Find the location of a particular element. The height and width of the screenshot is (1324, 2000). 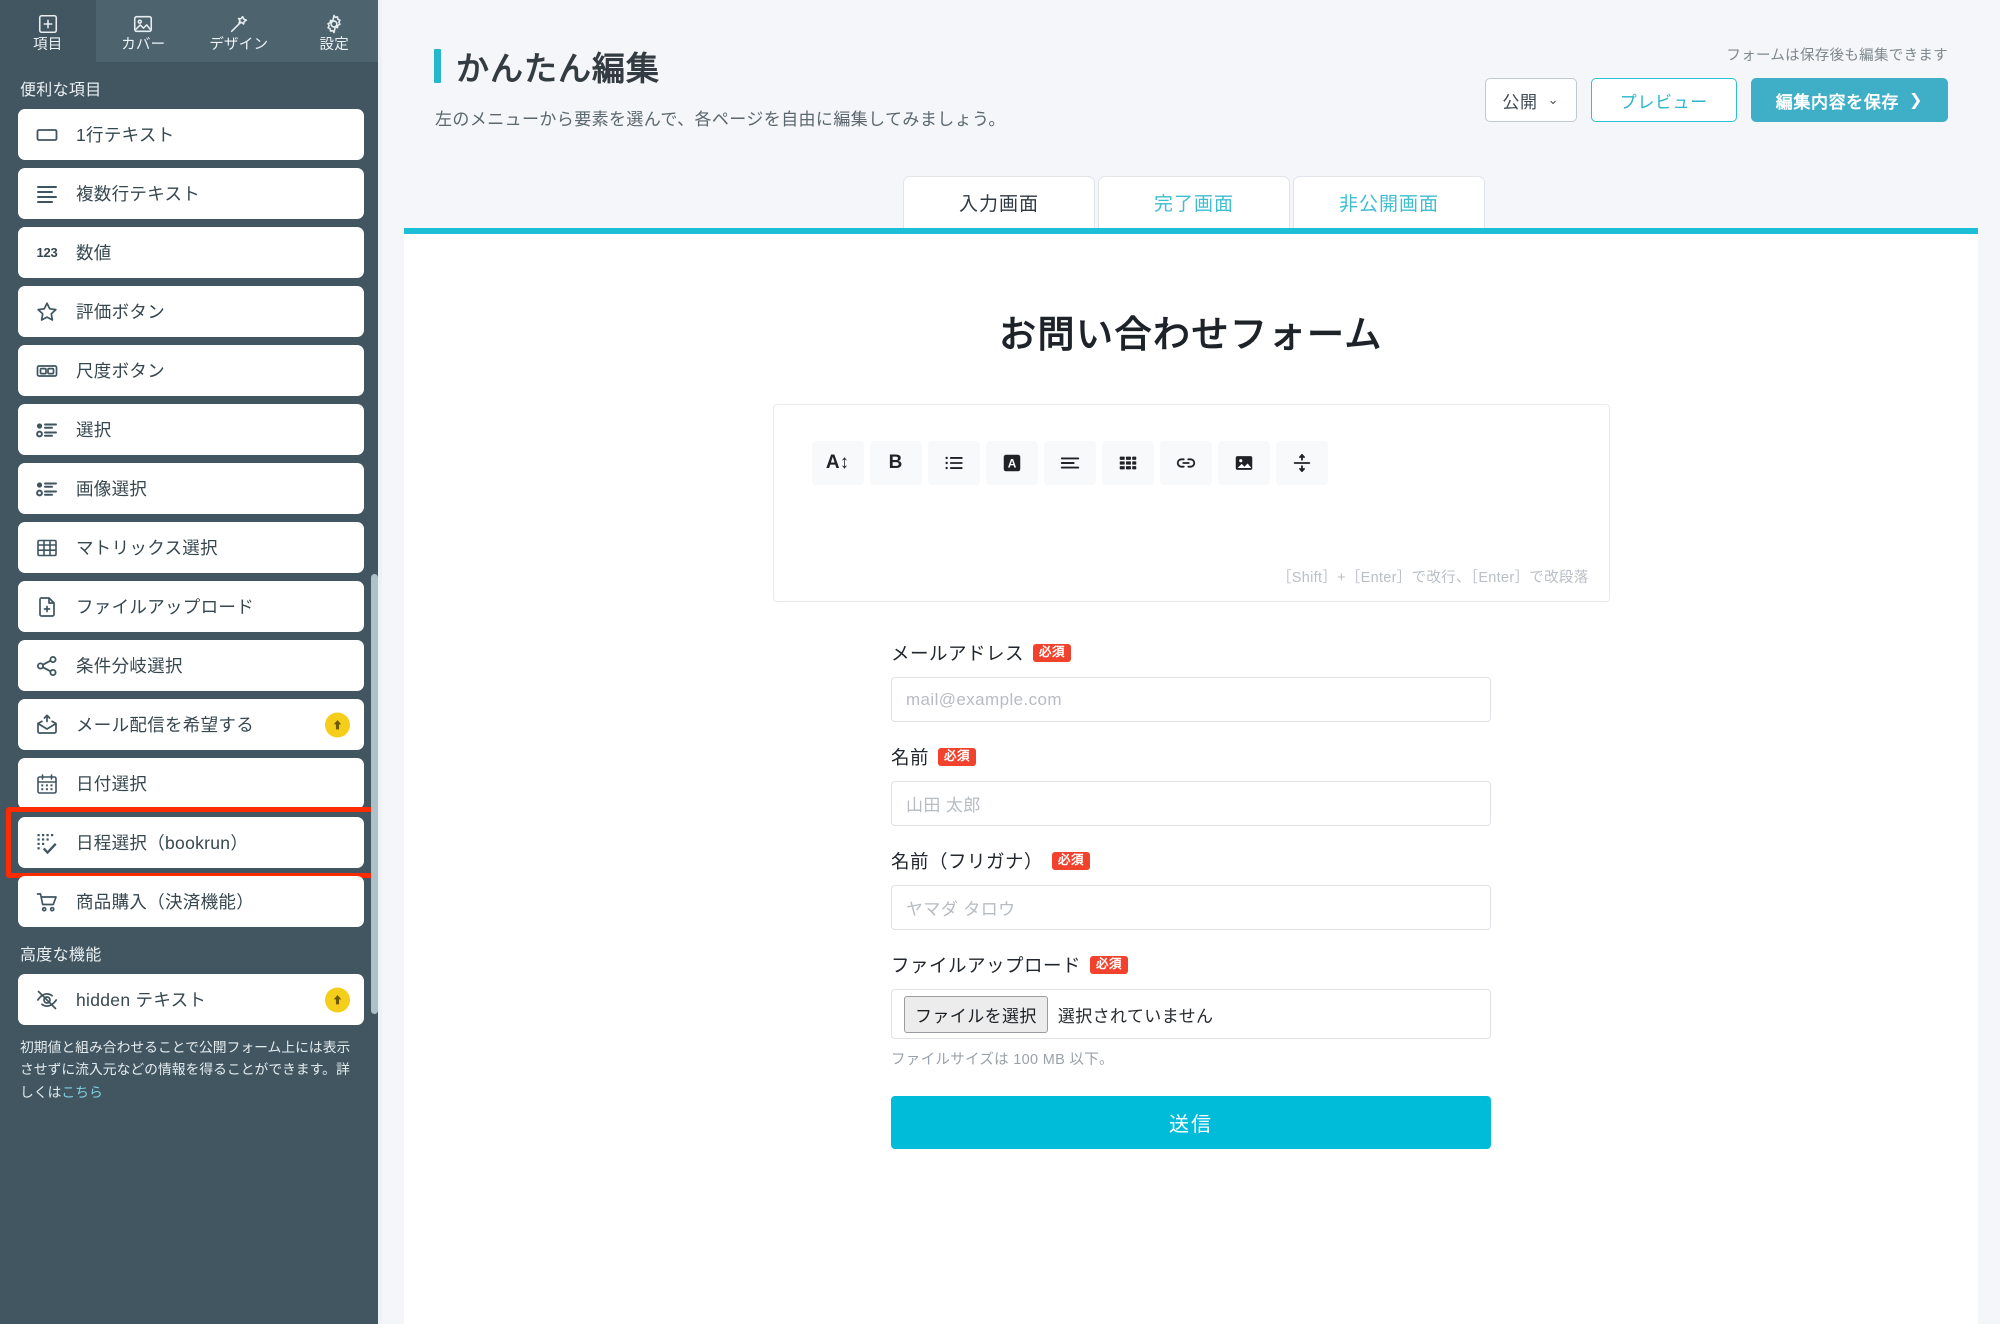

multi-line-text-icon is located at coordinates (47, 194).